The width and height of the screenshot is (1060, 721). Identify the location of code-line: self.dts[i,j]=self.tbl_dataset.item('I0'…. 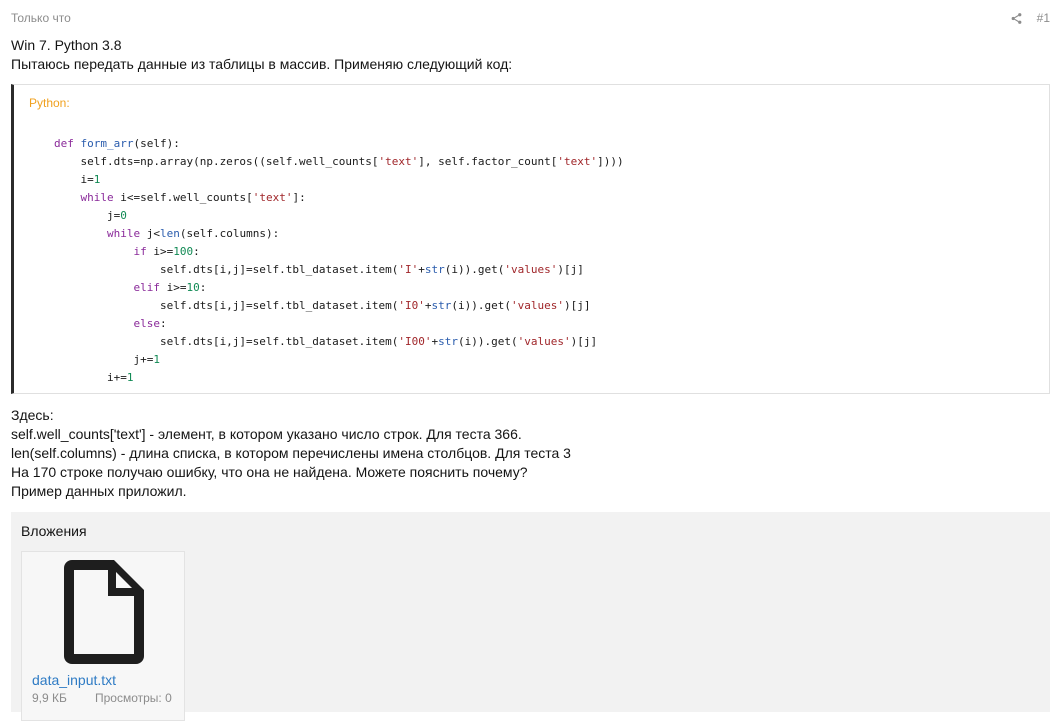
(322, 305).